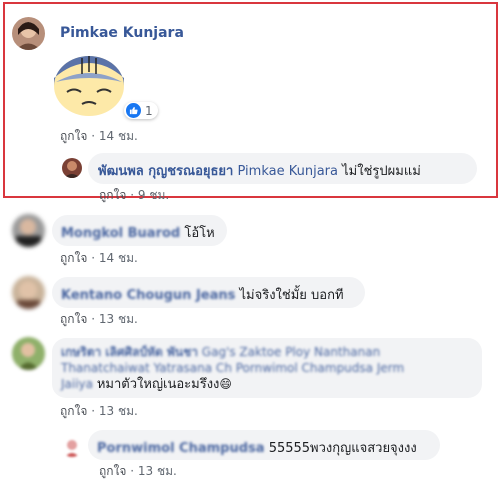  I want to click on reply-text: ไม่ใช่รูปผมแม่, so click(381, 171).